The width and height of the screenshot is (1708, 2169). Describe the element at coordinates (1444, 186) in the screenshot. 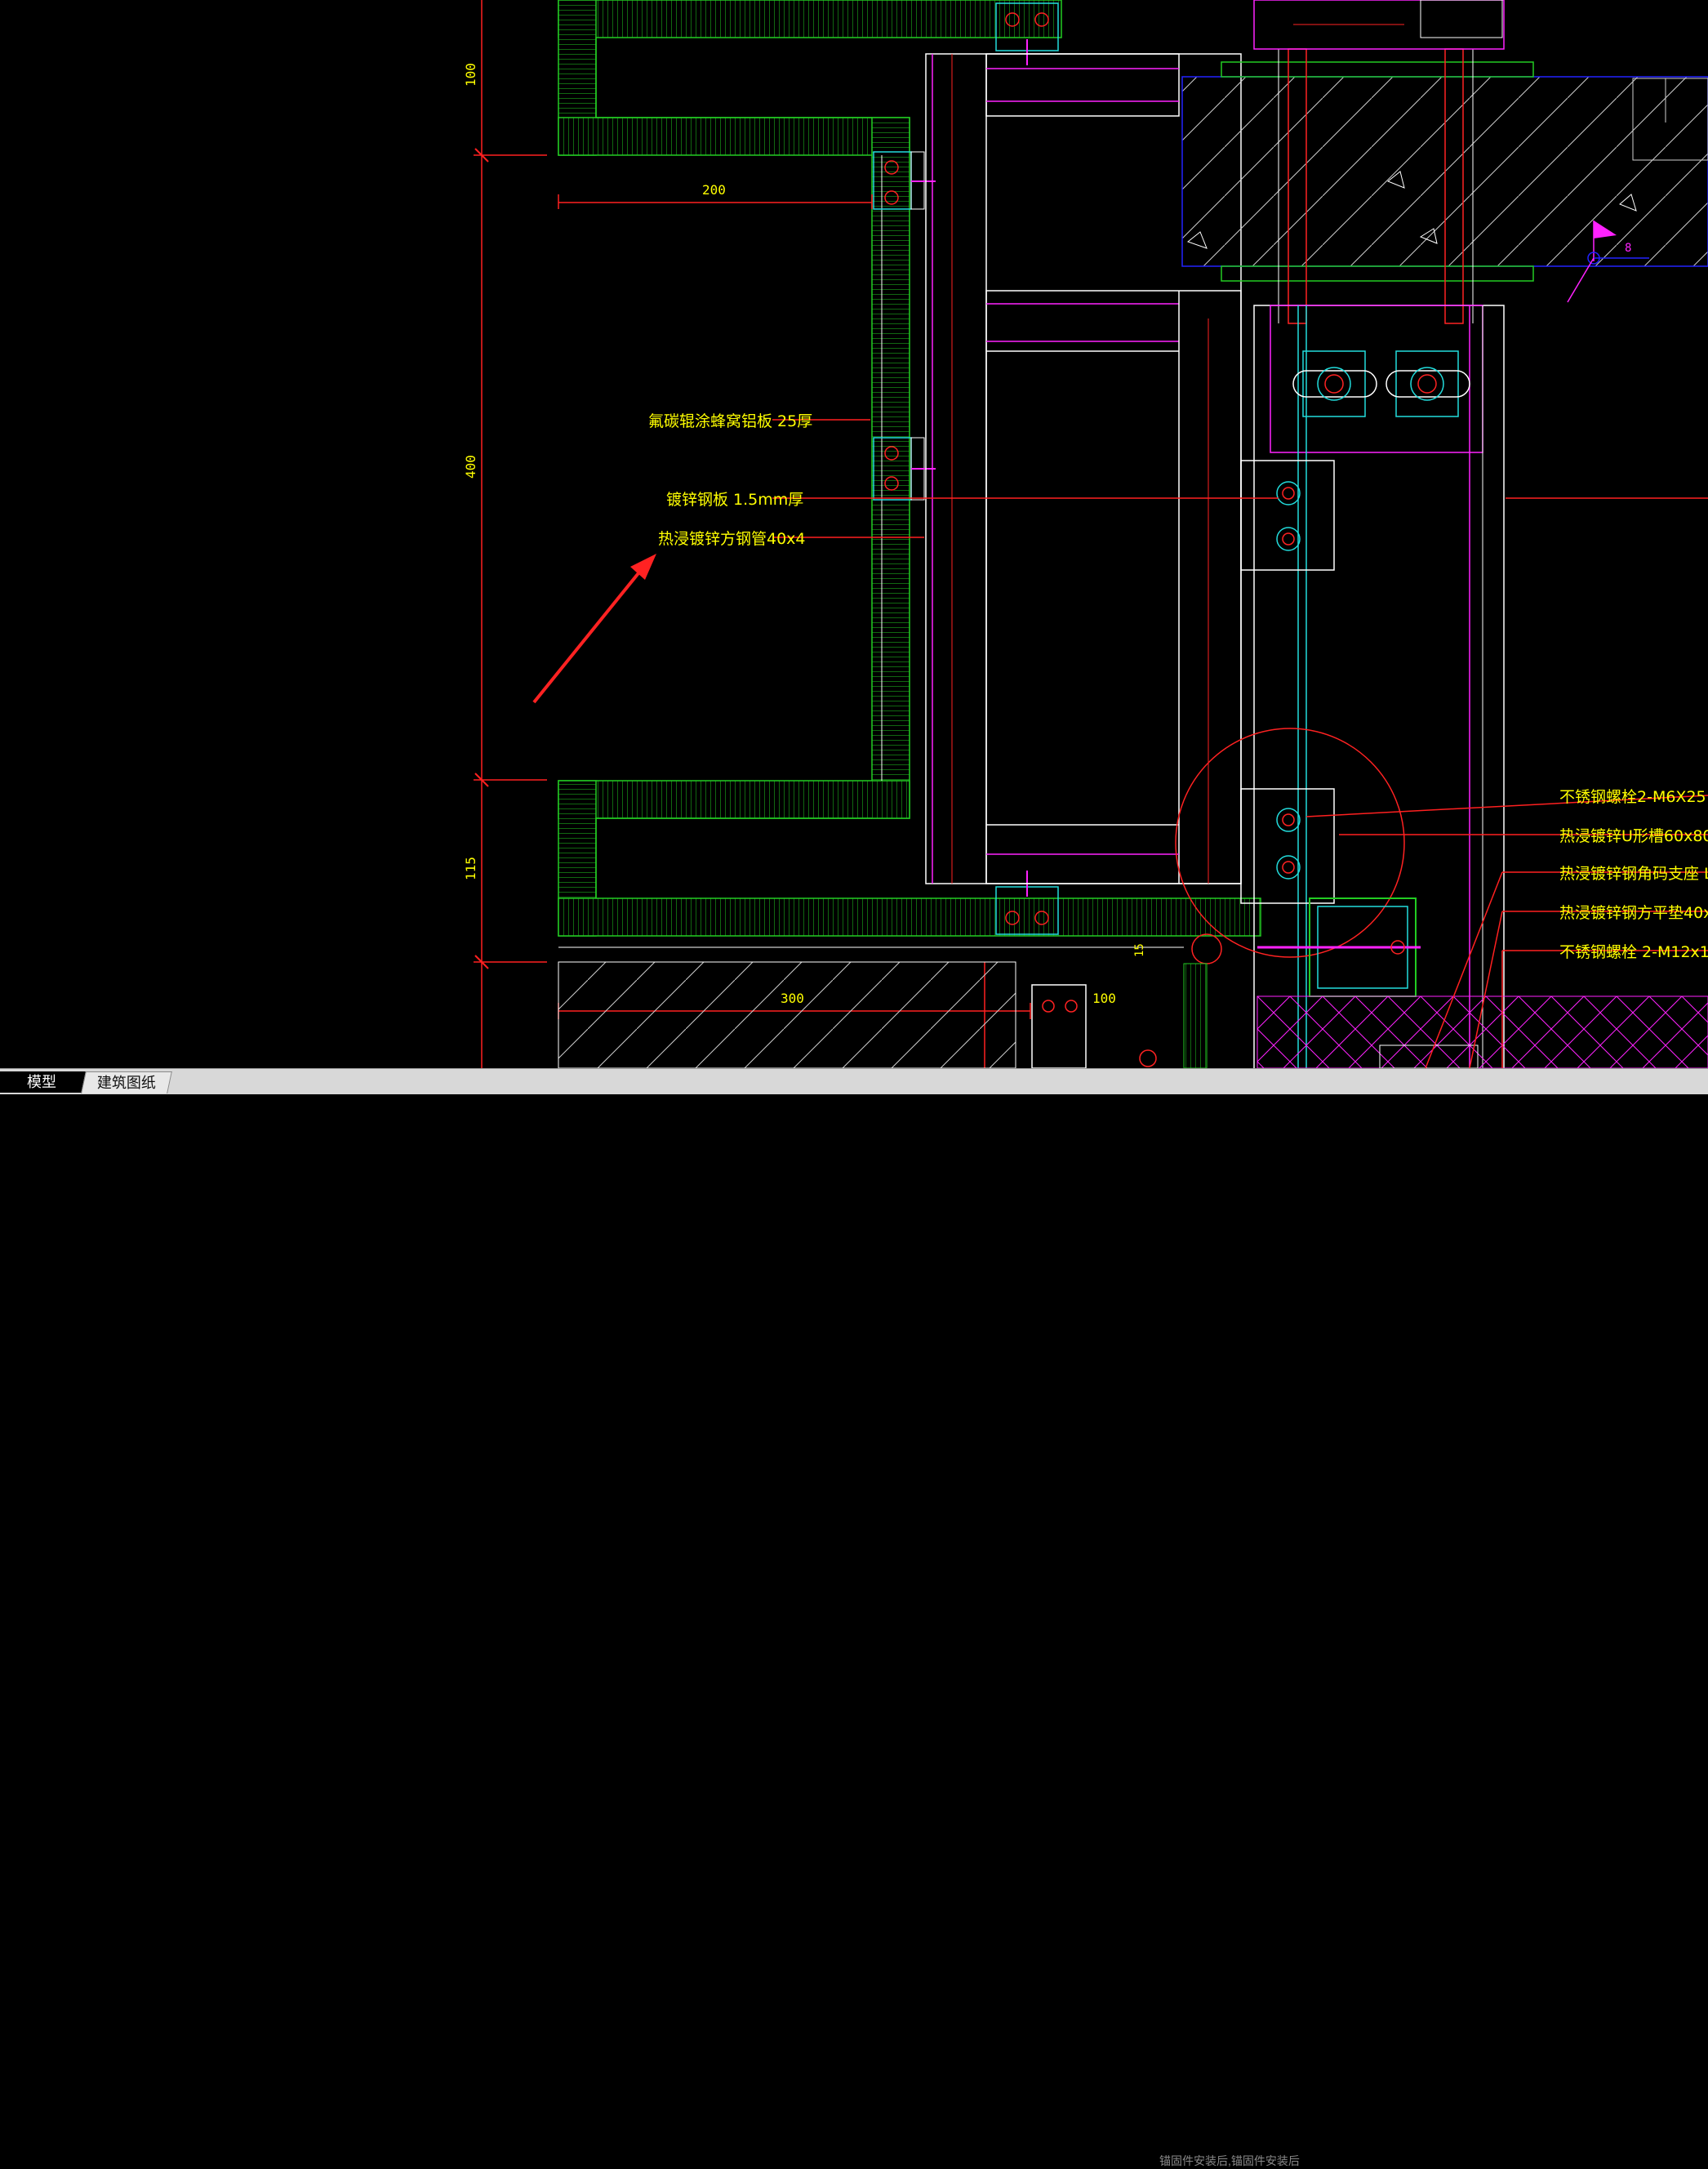

I see `concrete-slab` at that location.